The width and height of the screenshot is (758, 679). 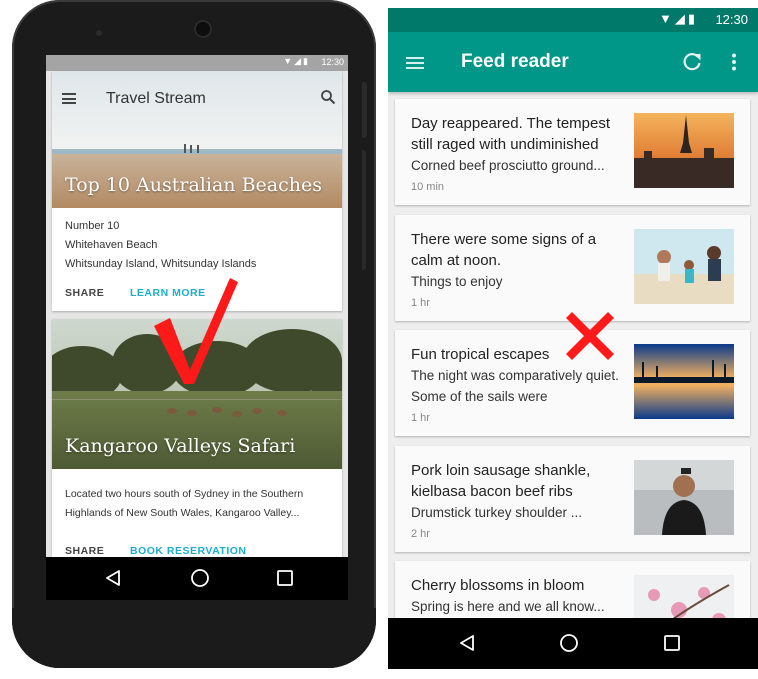 I want to click on book-reservation-button: BOOK RESERVATION, so click(x=188, y=551).